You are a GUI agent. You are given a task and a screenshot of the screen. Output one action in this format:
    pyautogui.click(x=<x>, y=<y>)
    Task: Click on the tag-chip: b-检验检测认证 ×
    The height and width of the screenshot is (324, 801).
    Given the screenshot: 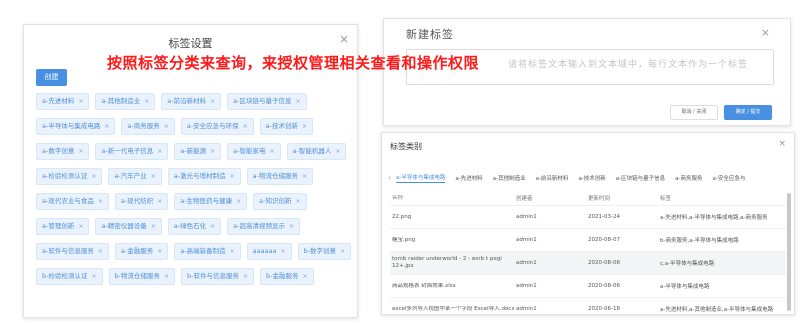 What is the action you would take?
    pyautogui.click(x=69, y=276)
    